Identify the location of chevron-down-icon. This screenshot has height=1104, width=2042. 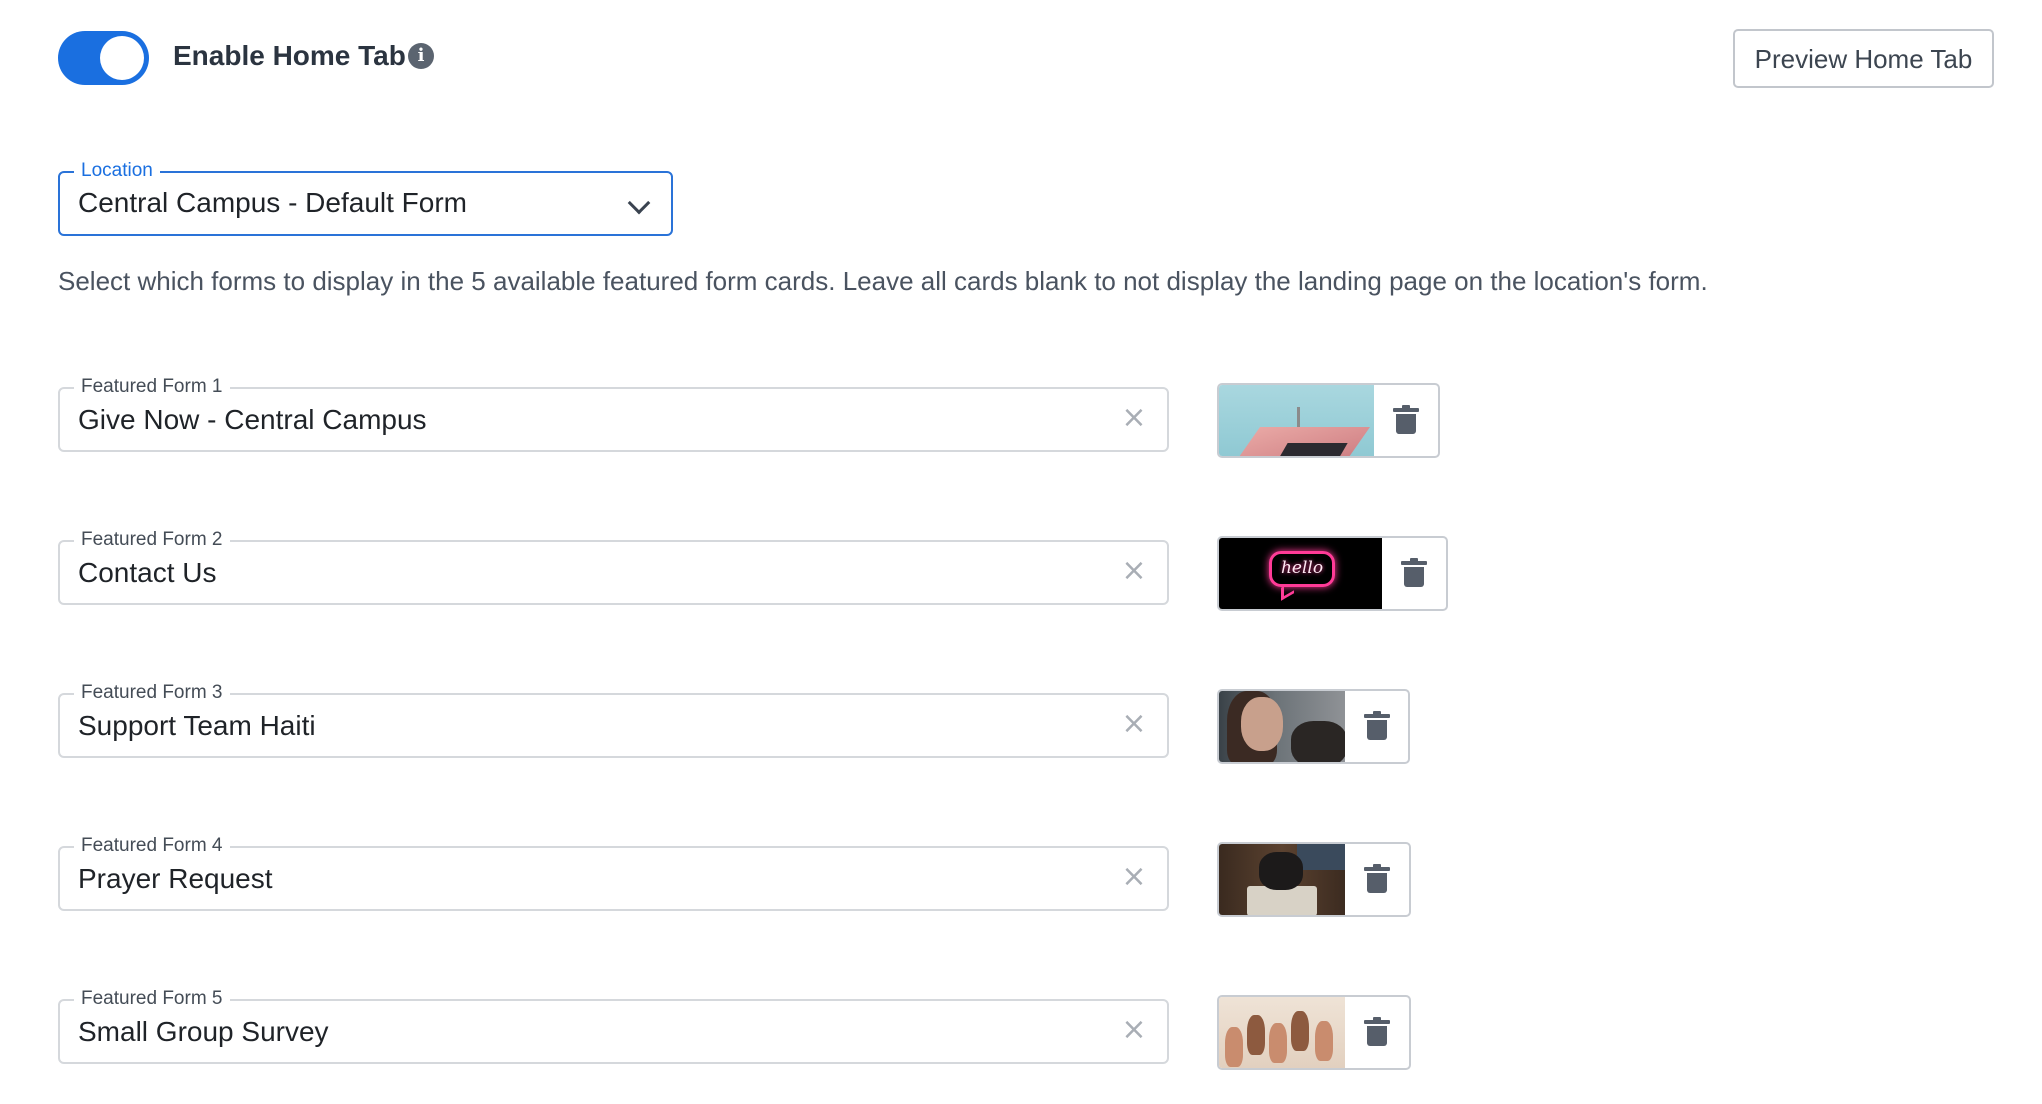
(639, 203).